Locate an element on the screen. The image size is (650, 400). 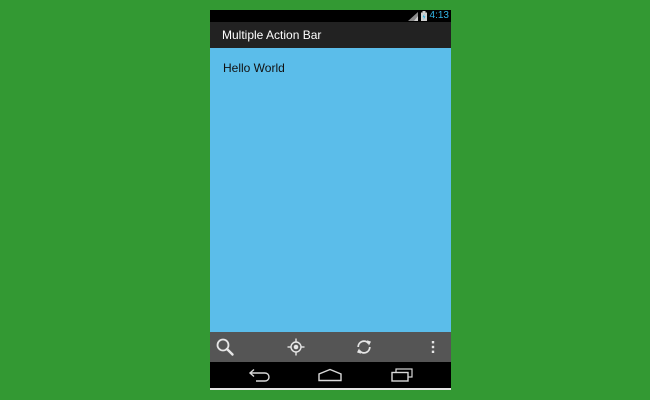
home-button is located at coordinates (330, 375).